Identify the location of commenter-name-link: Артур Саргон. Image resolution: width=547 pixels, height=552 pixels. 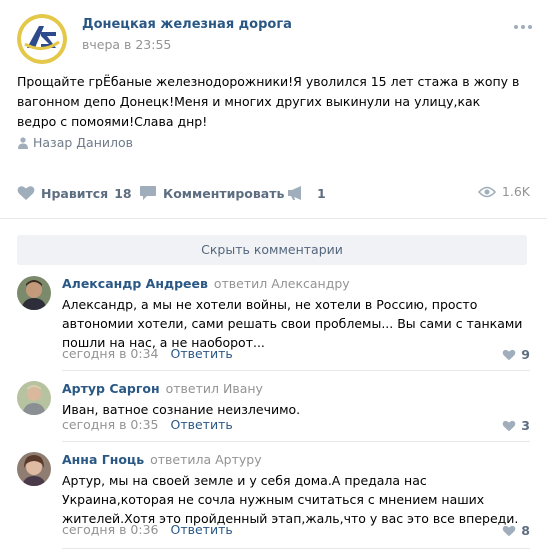
(111, 388).